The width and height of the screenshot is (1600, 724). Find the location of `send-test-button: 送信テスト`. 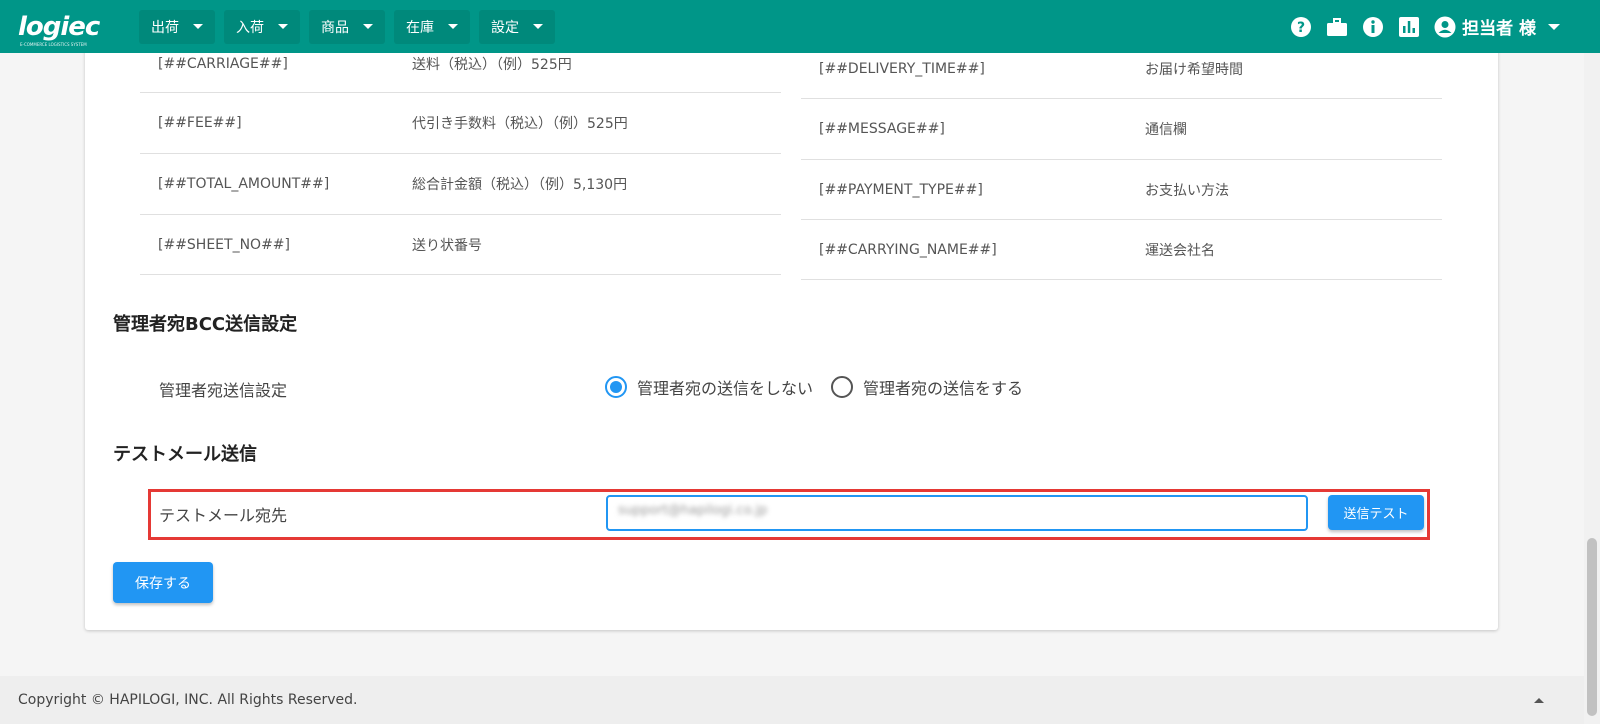

send-test-button: 送信テスト is located at coordinates (1376, 512).